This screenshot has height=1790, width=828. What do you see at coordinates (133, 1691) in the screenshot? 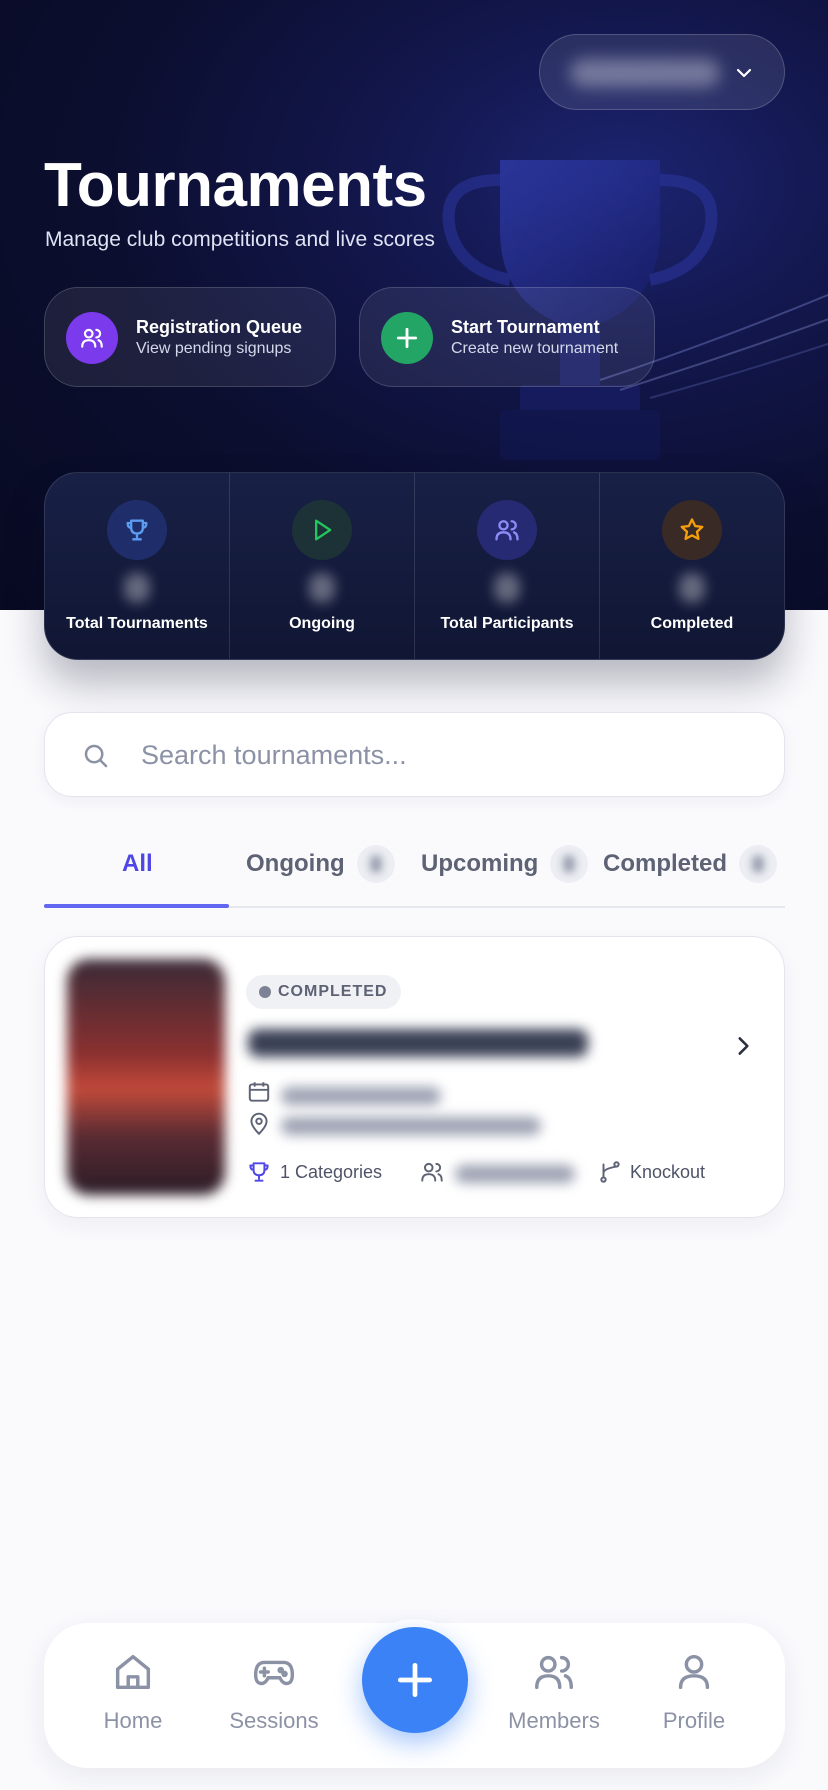
I see `nav-home: Home` at bounding box center [133, 1691].